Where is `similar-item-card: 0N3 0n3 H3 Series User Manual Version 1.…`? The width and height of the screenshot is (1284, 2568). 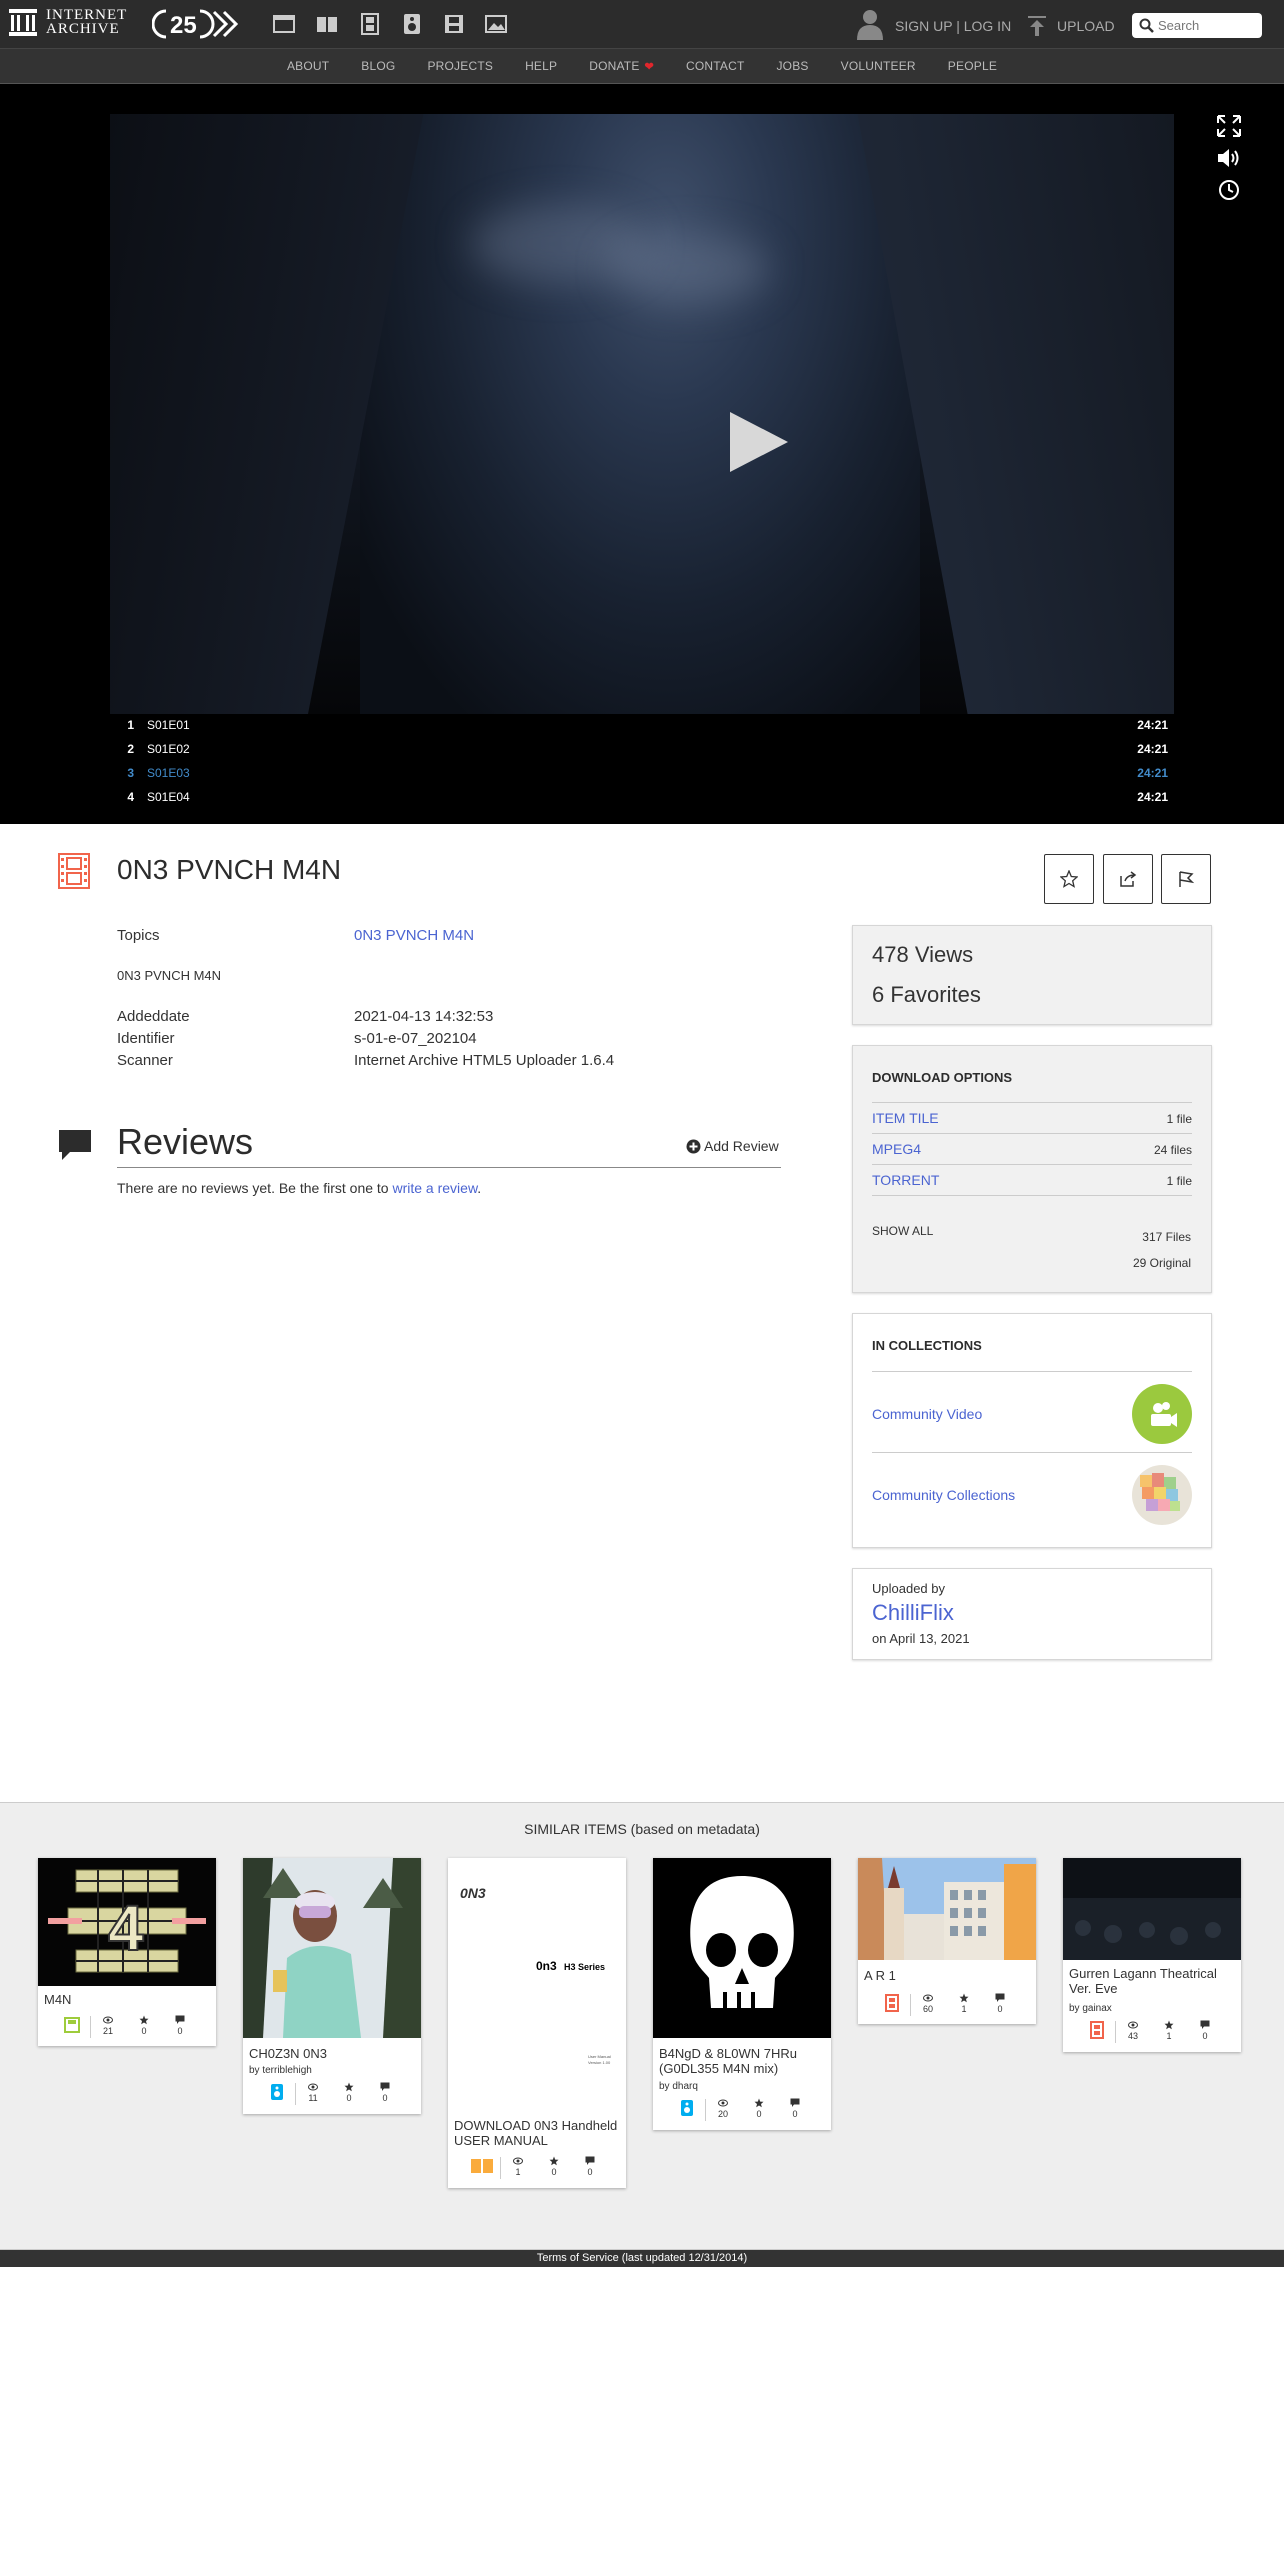
similar-item-card: 0N3 0n3 H3 Series User Manual Version 1.… is located at coordinates (537, 2023).